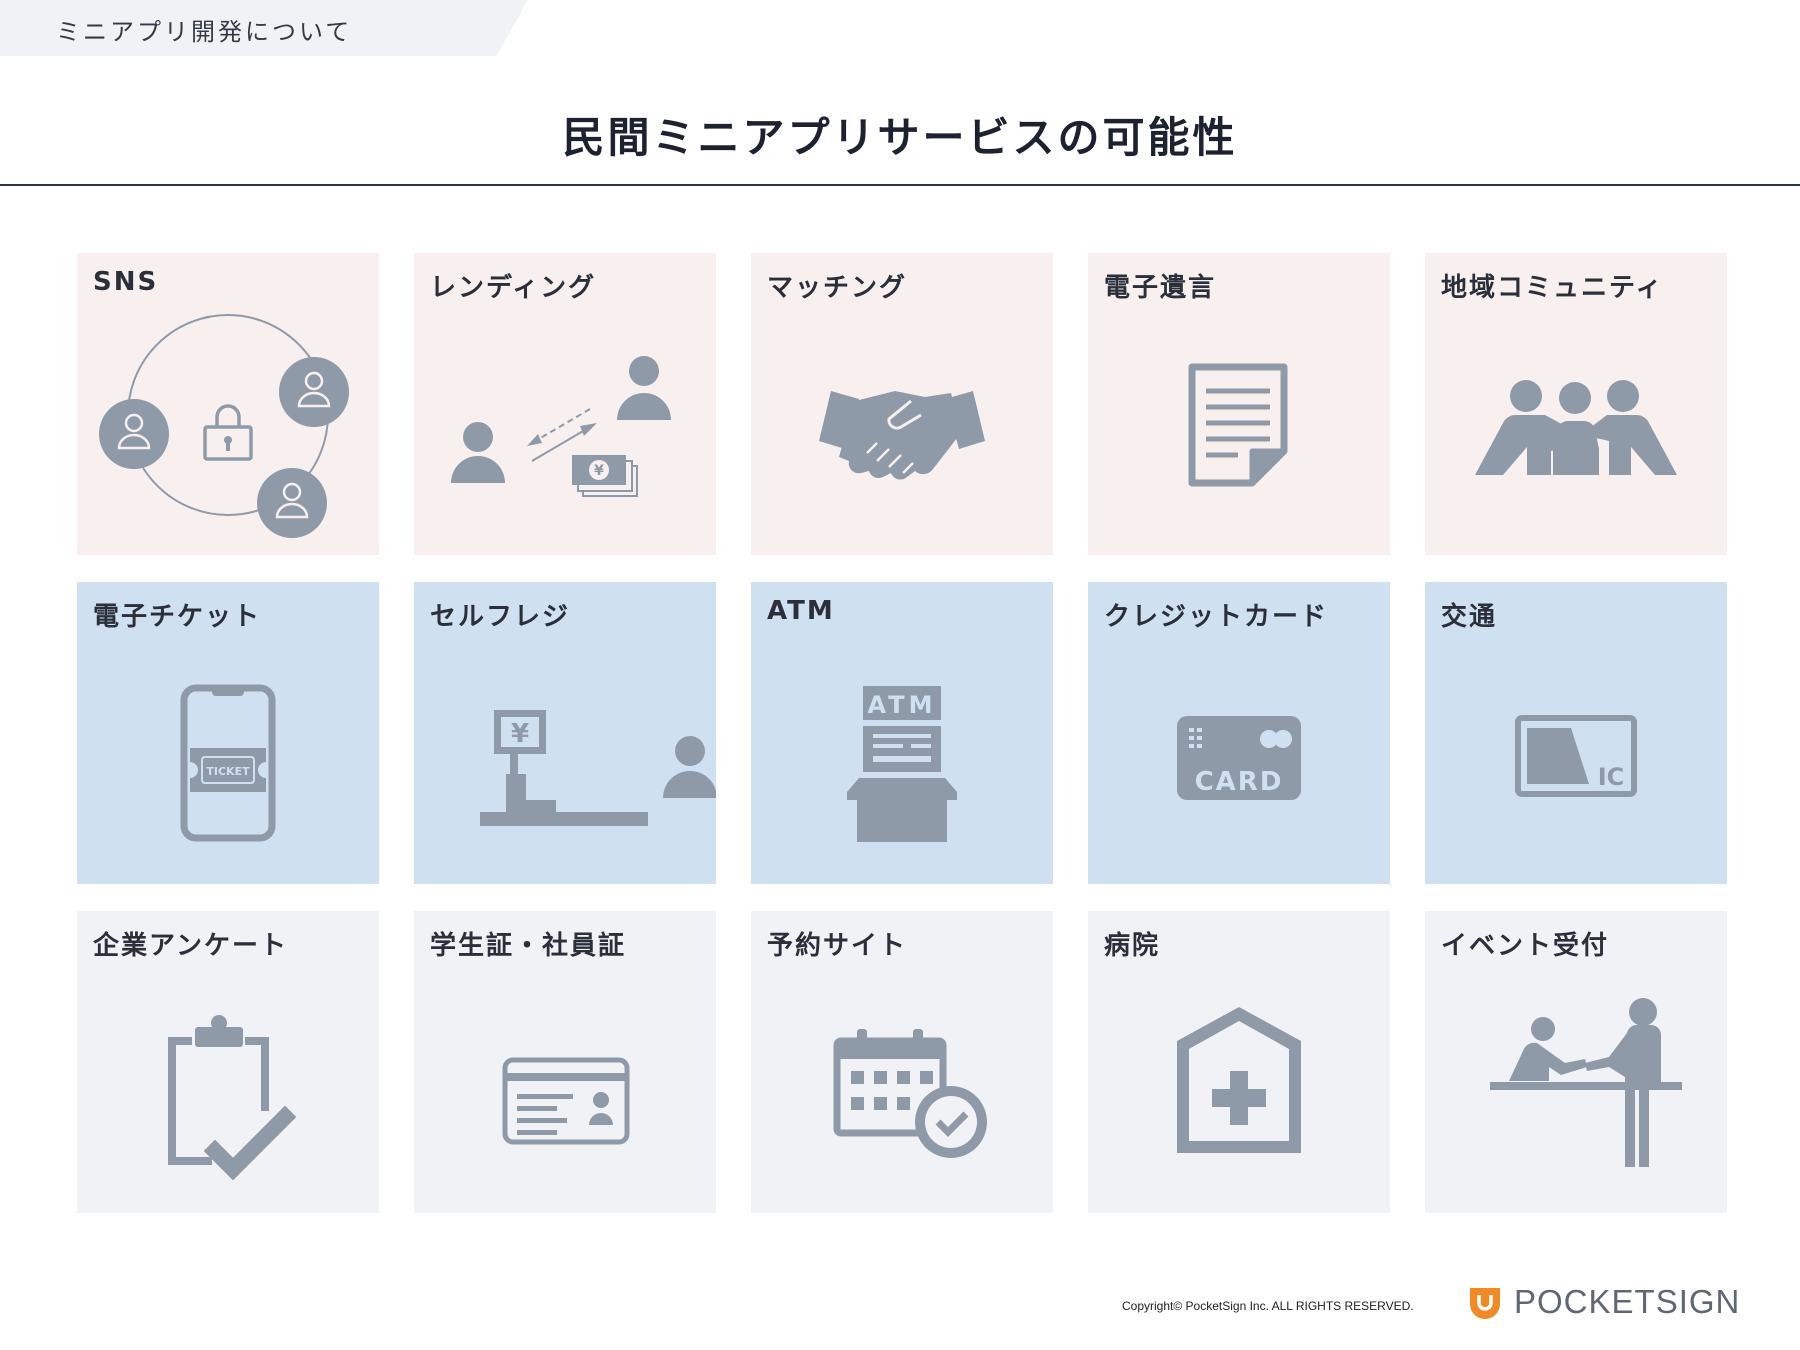 The width and height of the screenshot is (1800, 1350). Describe the element at coordinates (1611, 777) in the screenshot. I see `ic-text: IC` at that location.